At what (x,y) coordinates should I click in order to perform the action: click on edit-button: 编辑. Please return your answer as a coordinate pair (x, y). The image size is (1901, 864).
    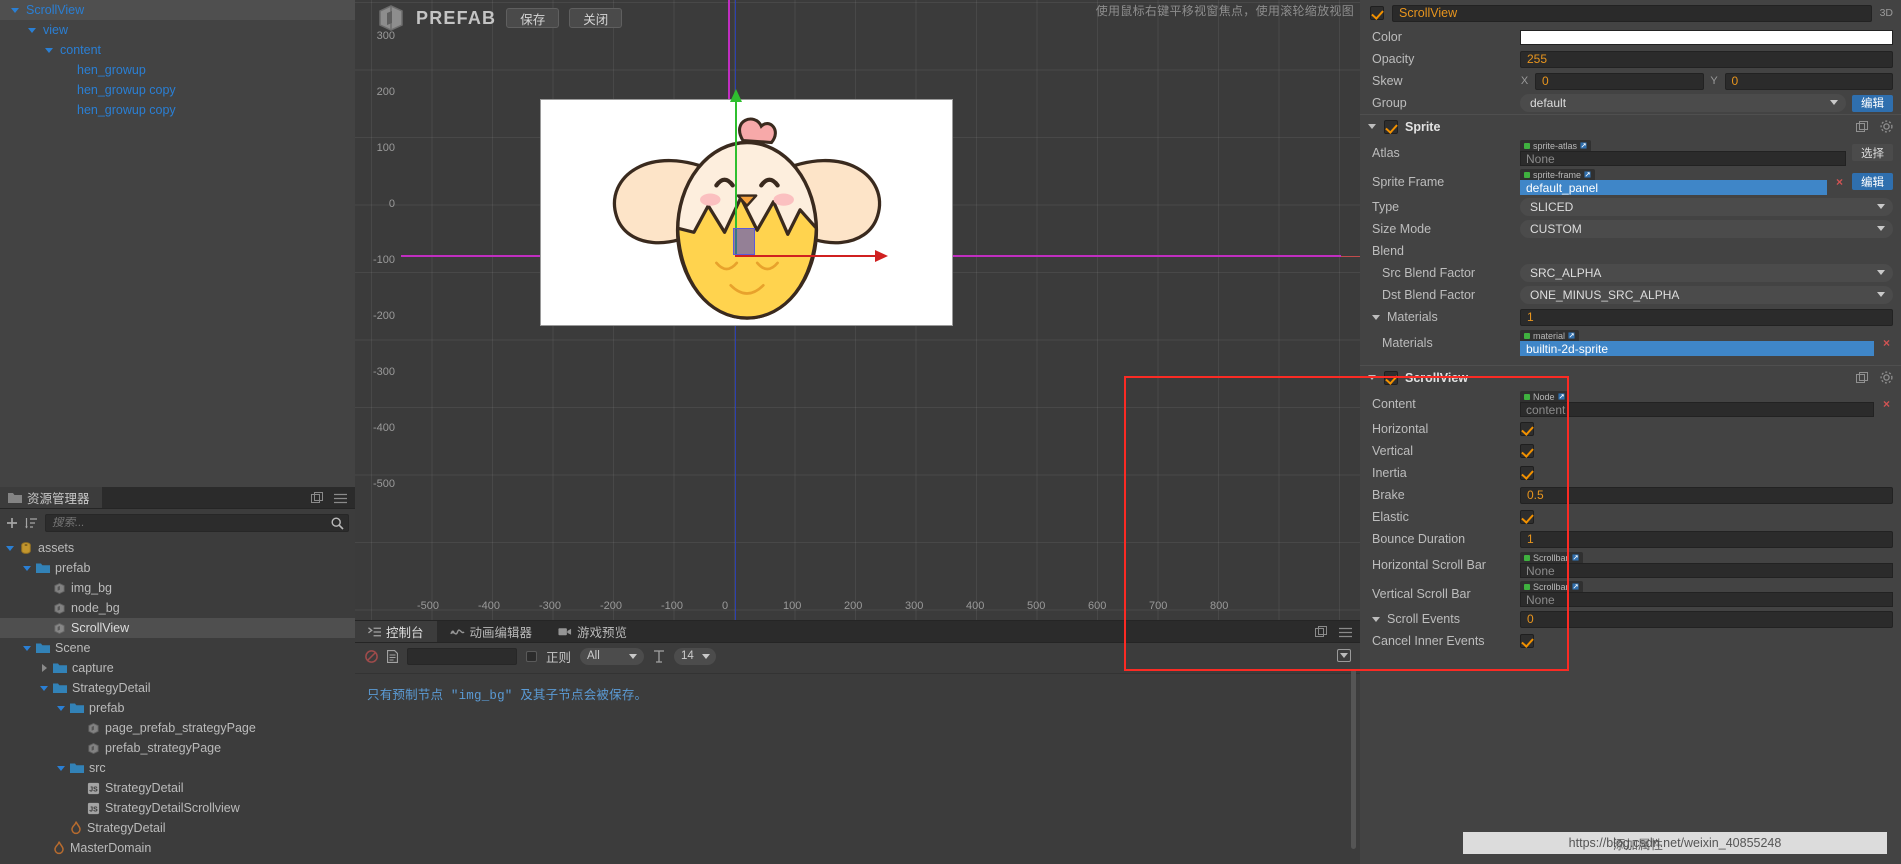
    Looking at the image, I should click on (1872, 103).